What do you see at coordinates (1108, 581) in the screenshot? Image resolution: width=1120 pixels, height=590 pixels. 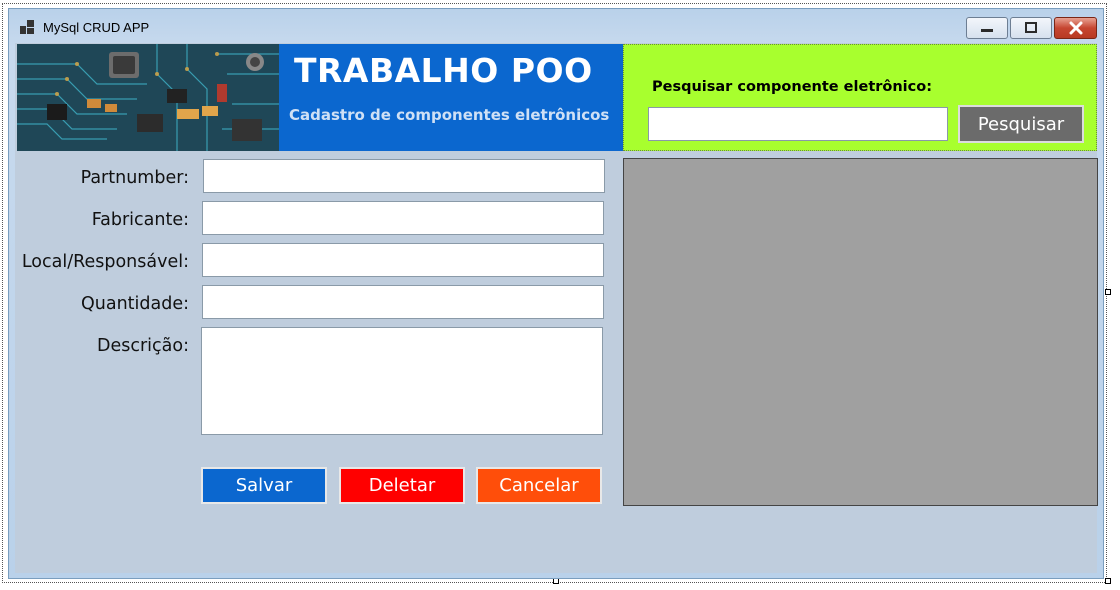 I see `resize-handle-corner` at bounding box center [1108, 581].